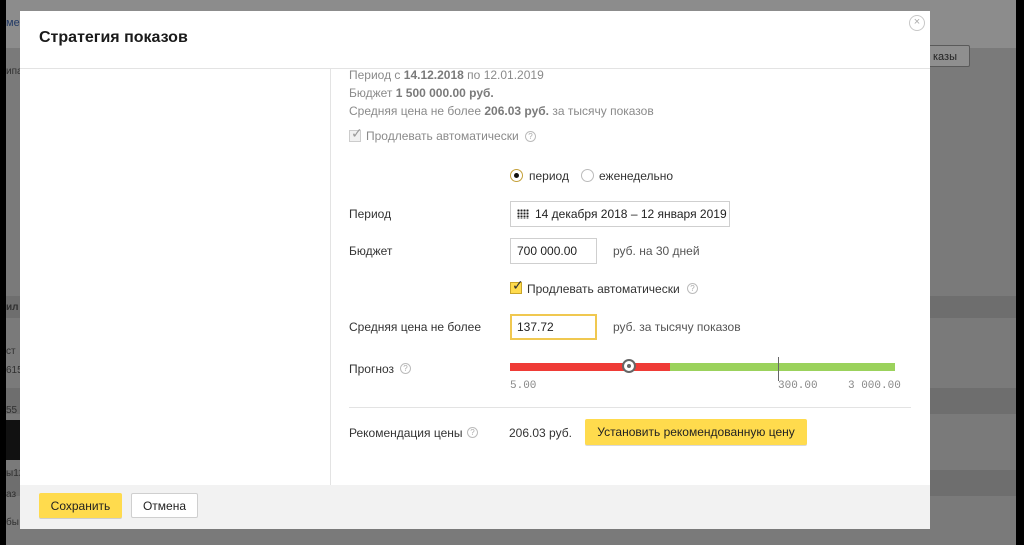  Describe the element at coordinates (442, 136) in the screenshot. I see `summary-auto-extend-label: Продлевать автоматически` at that location.